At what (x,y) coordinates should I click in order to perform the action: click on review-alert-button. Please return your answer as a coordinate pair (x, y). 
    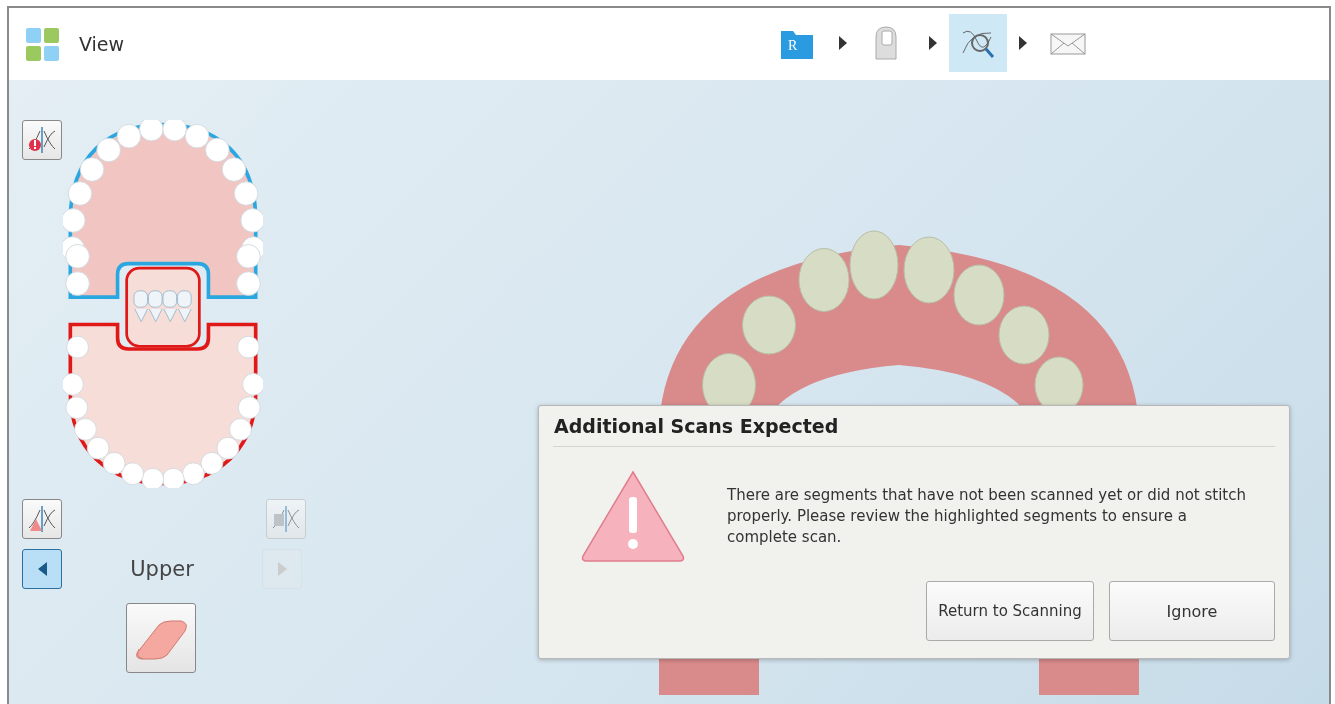
    Looking at the image, I should click on (42, 140).